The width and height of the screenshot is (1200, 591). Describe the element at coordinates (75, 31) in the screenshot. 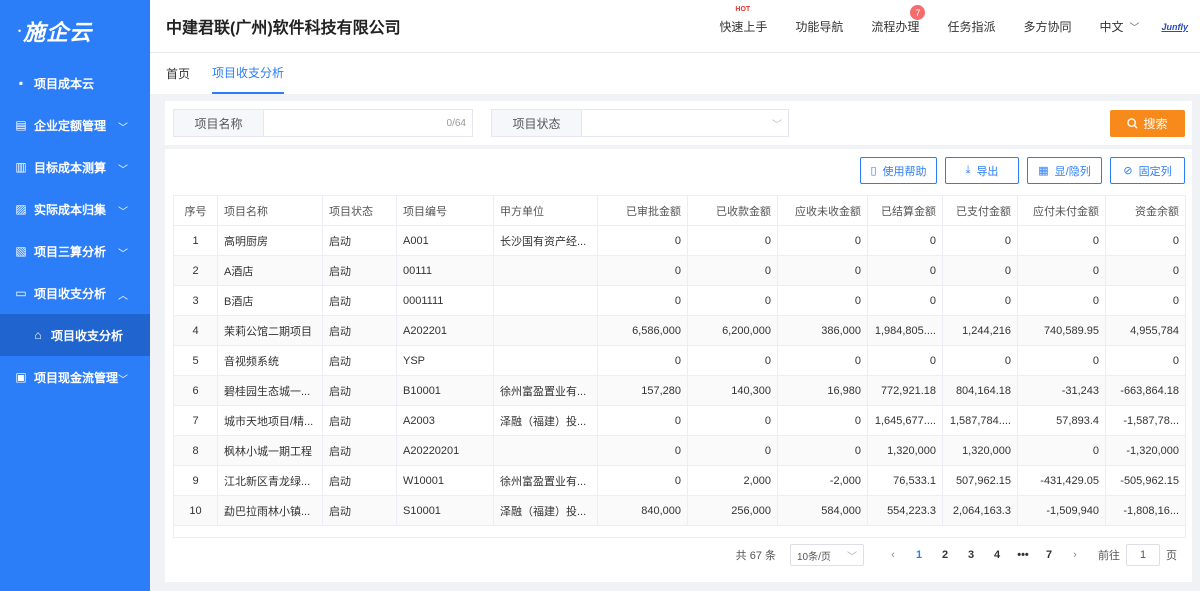

I see `app-logo: • 施企云` at that location.